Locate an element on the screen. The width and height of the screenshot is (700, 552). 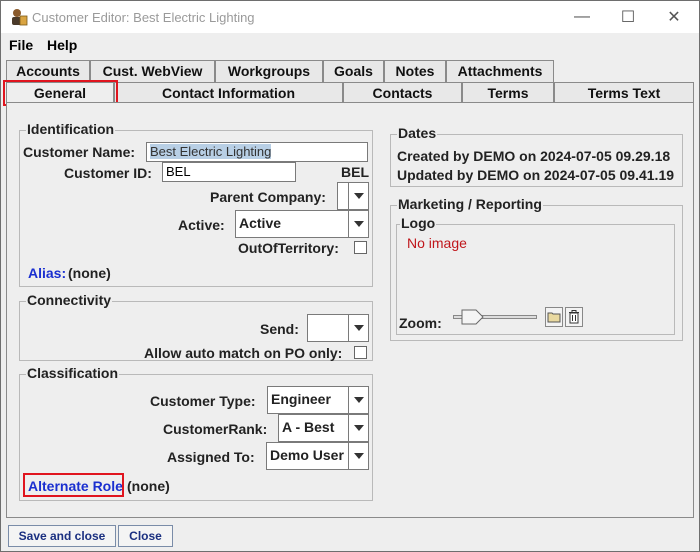
menu-help: Help is located at coordinates (62, 45).